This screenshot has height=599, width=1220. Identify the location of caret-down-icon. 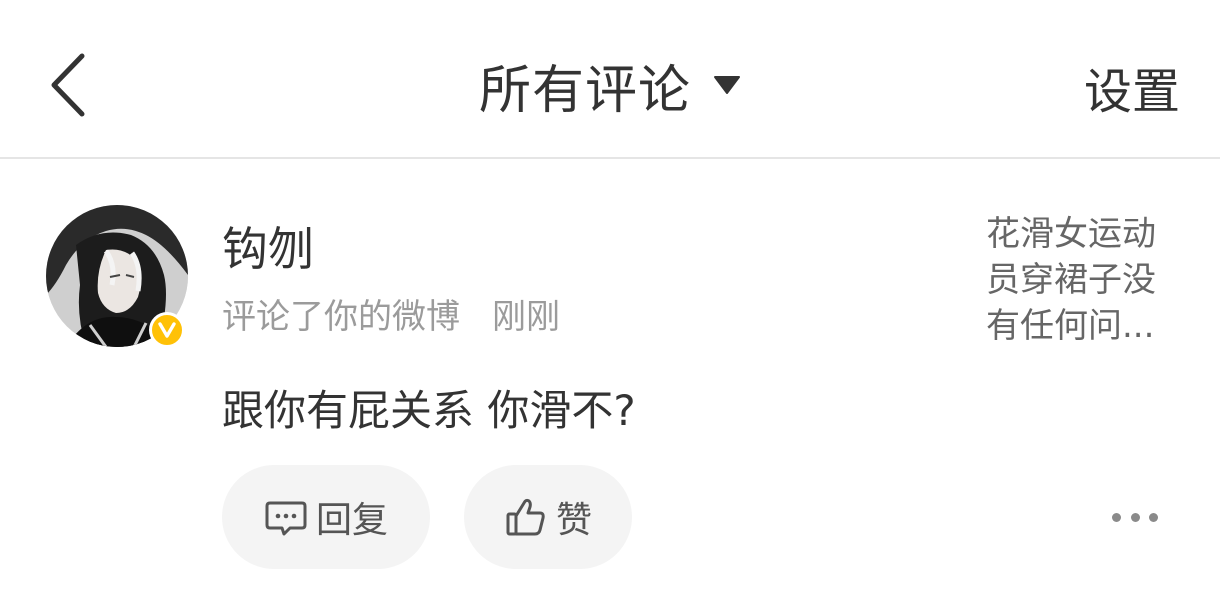
(727, 85).